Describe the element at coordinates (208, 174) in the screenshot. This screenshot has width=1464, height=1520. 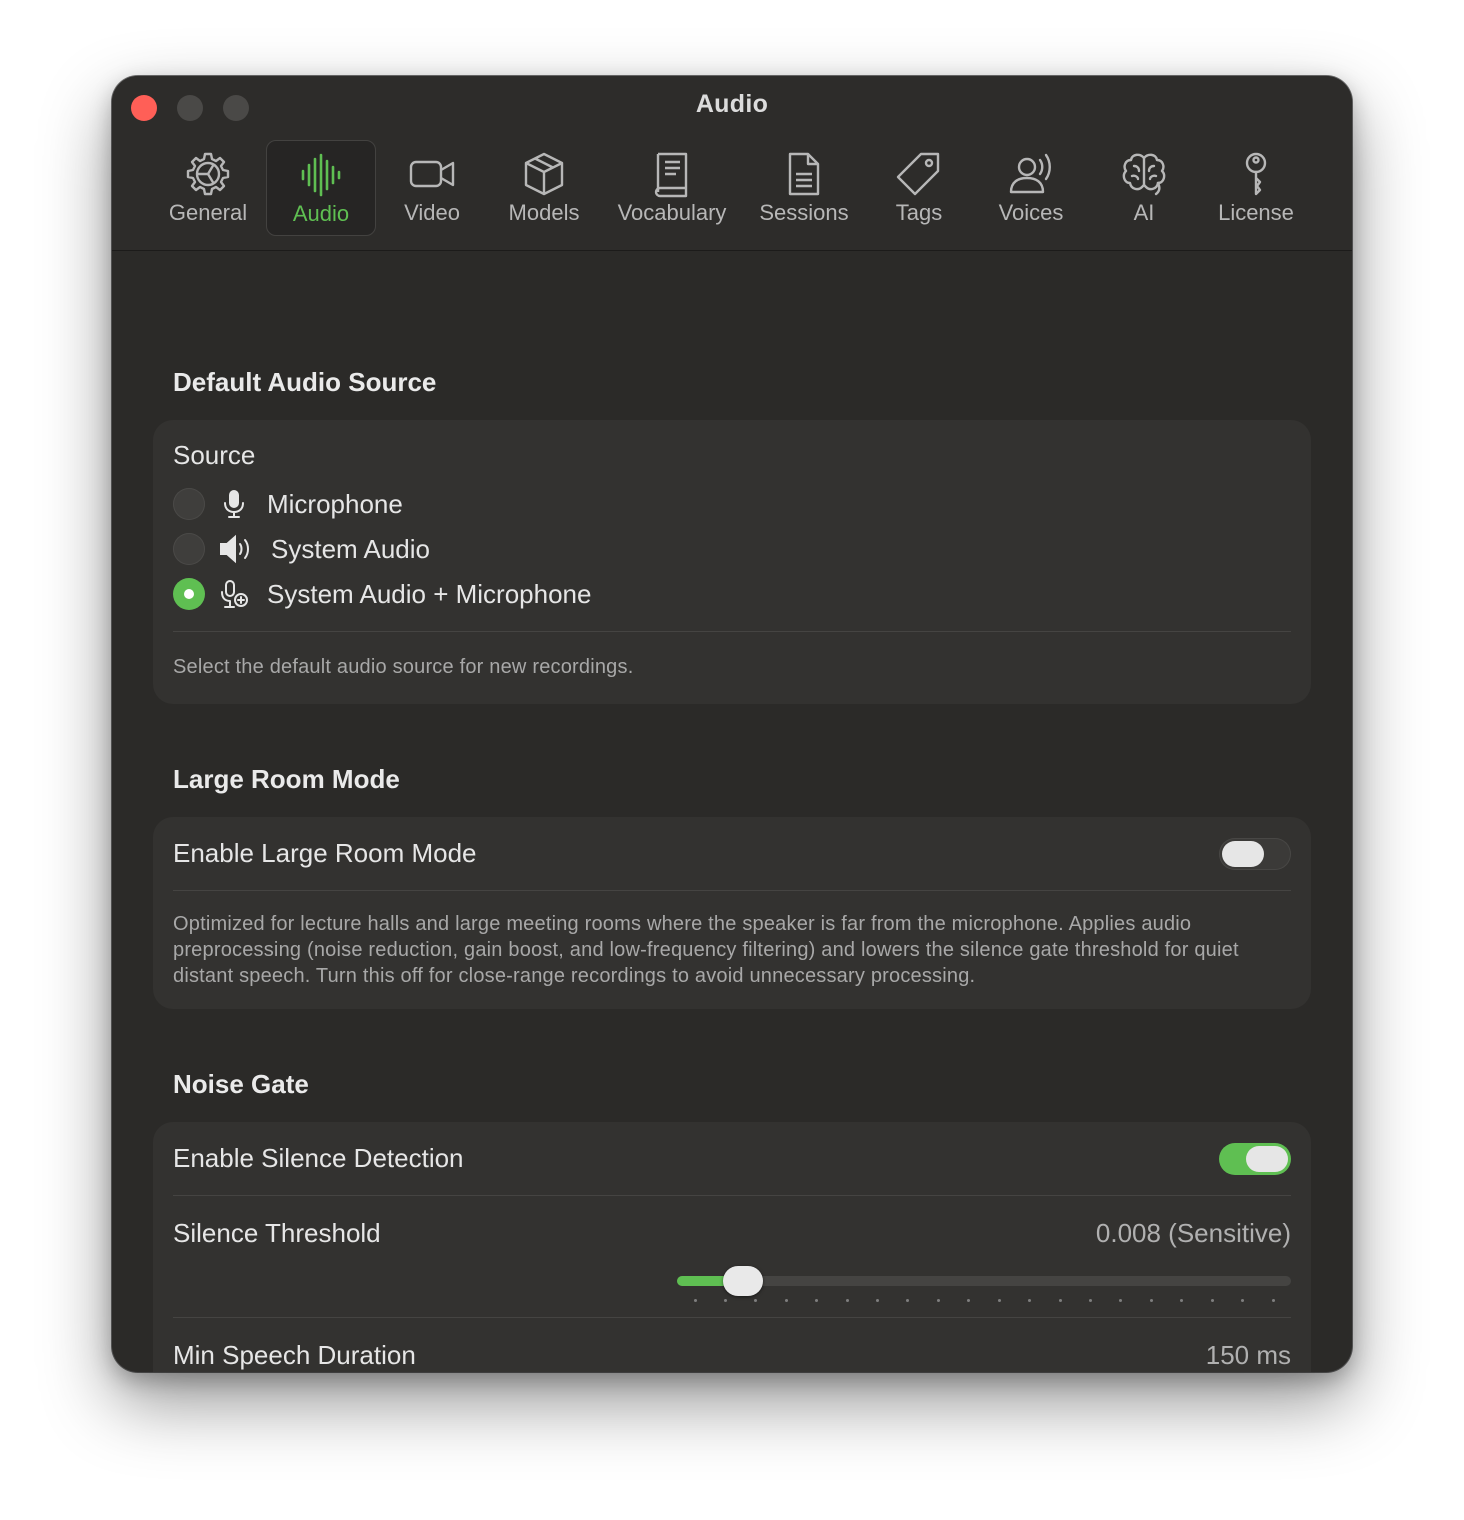
I see `gear-icon` at that location.